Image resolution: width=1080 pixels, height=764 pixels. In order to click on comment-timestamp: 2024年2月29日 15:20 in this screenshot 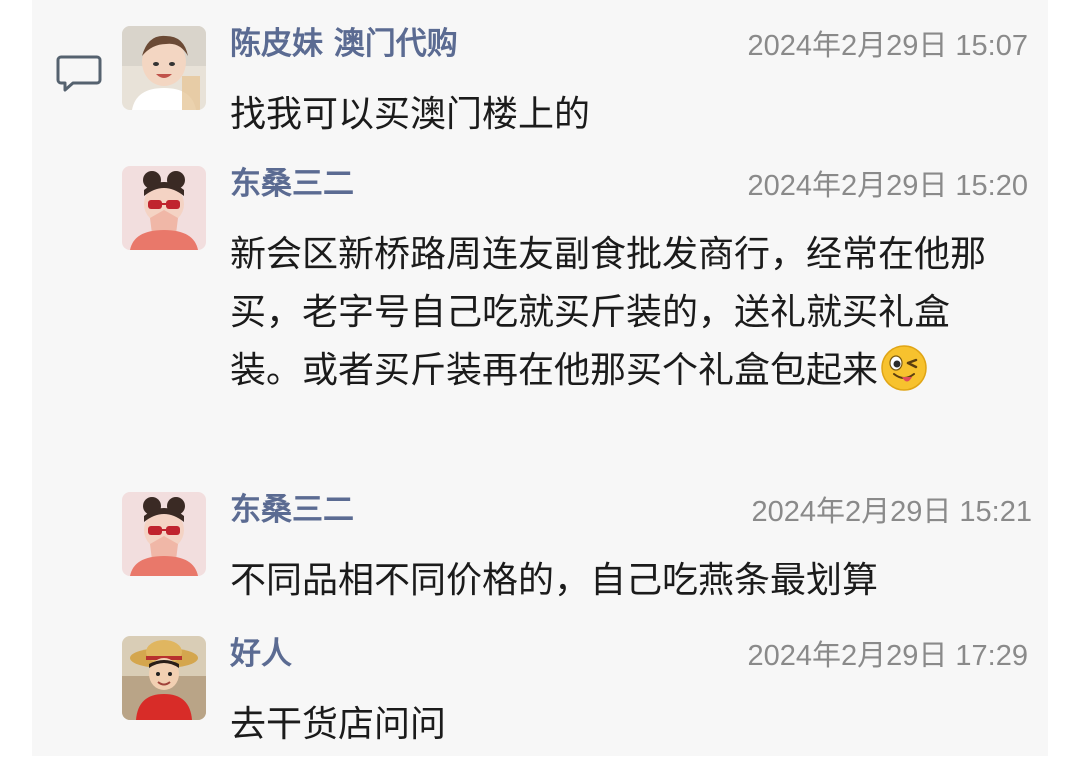, I will do `click(887, 186)`.